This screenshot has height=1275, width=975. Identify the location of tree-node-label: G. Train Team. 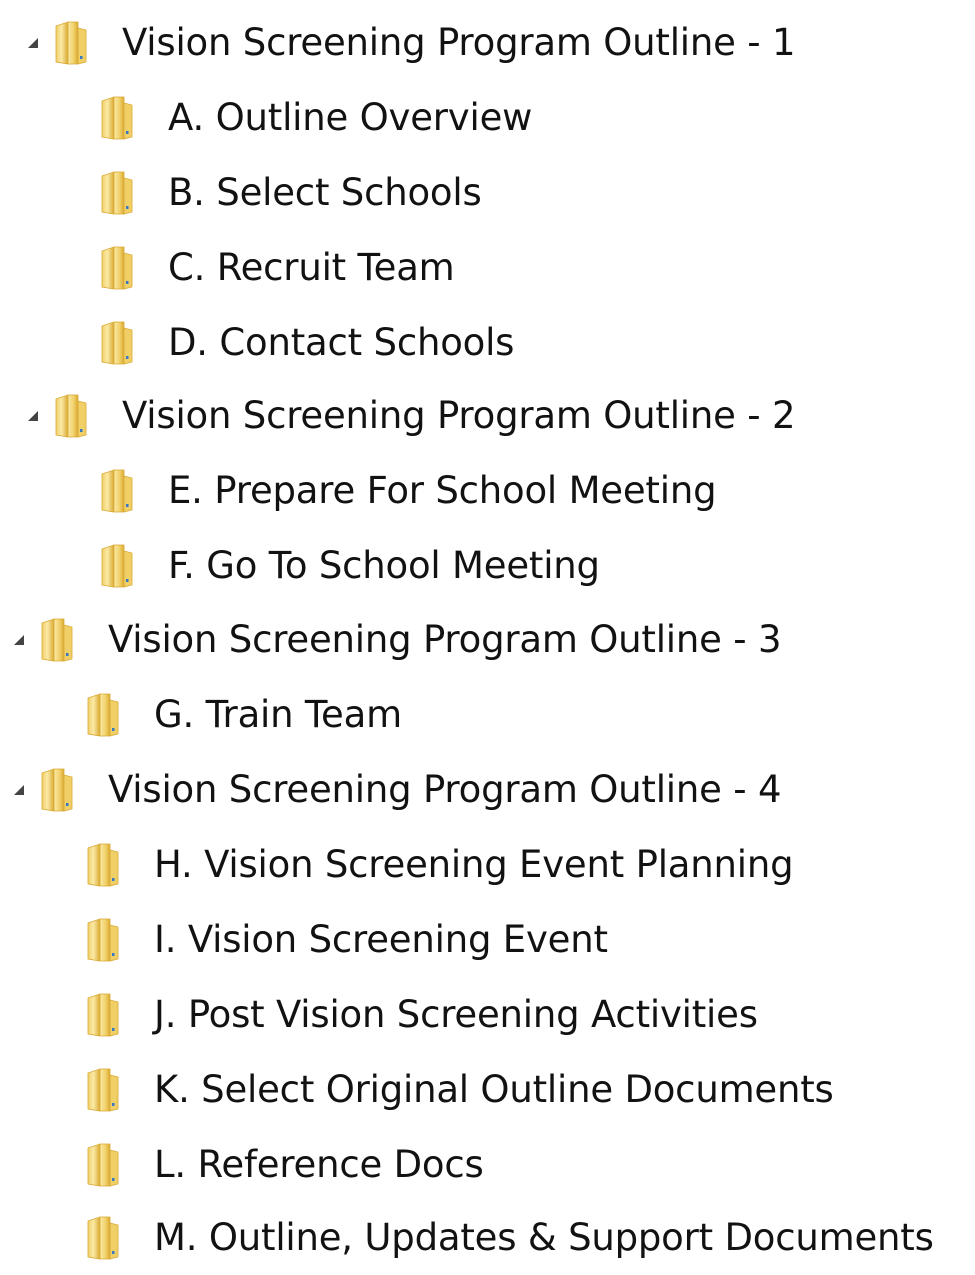
(278, 714).